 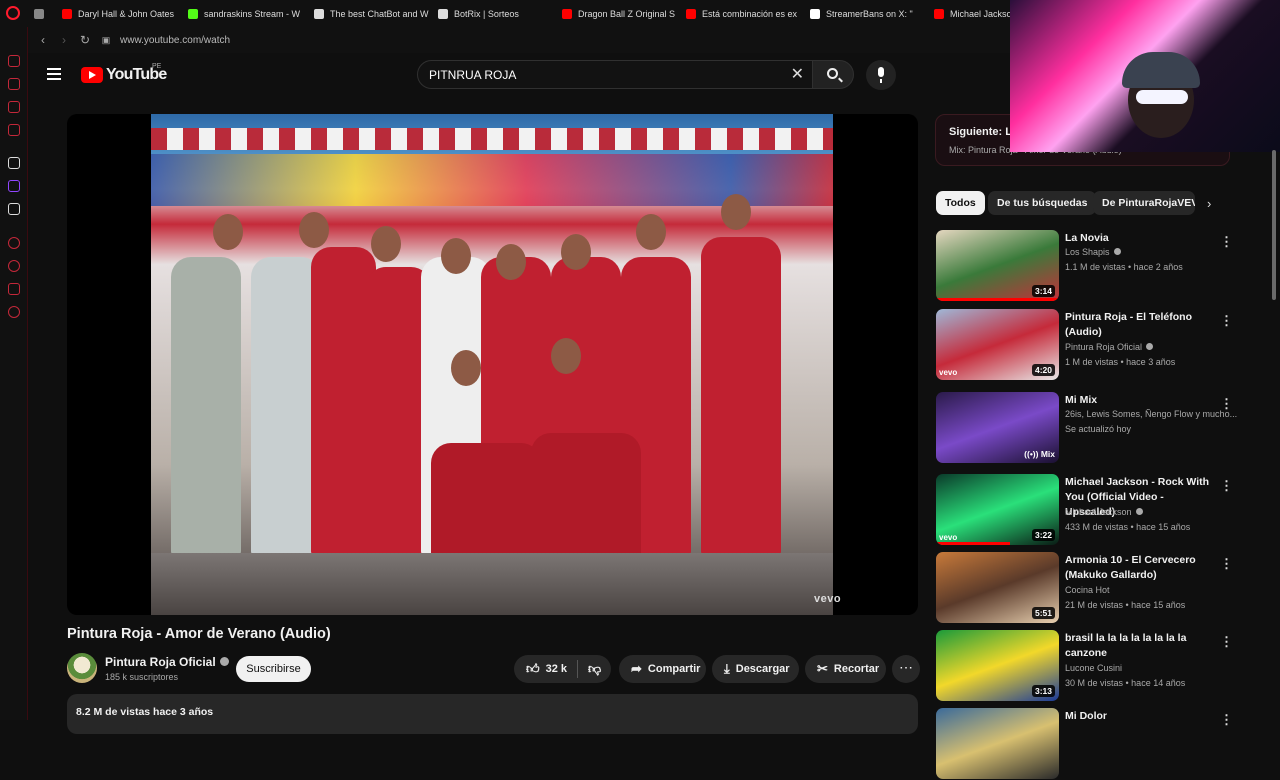 What do you see at coordinates (85, 40) in the screenshot?
I see `reload-icon: ↻` at bounding box center [85, 40].